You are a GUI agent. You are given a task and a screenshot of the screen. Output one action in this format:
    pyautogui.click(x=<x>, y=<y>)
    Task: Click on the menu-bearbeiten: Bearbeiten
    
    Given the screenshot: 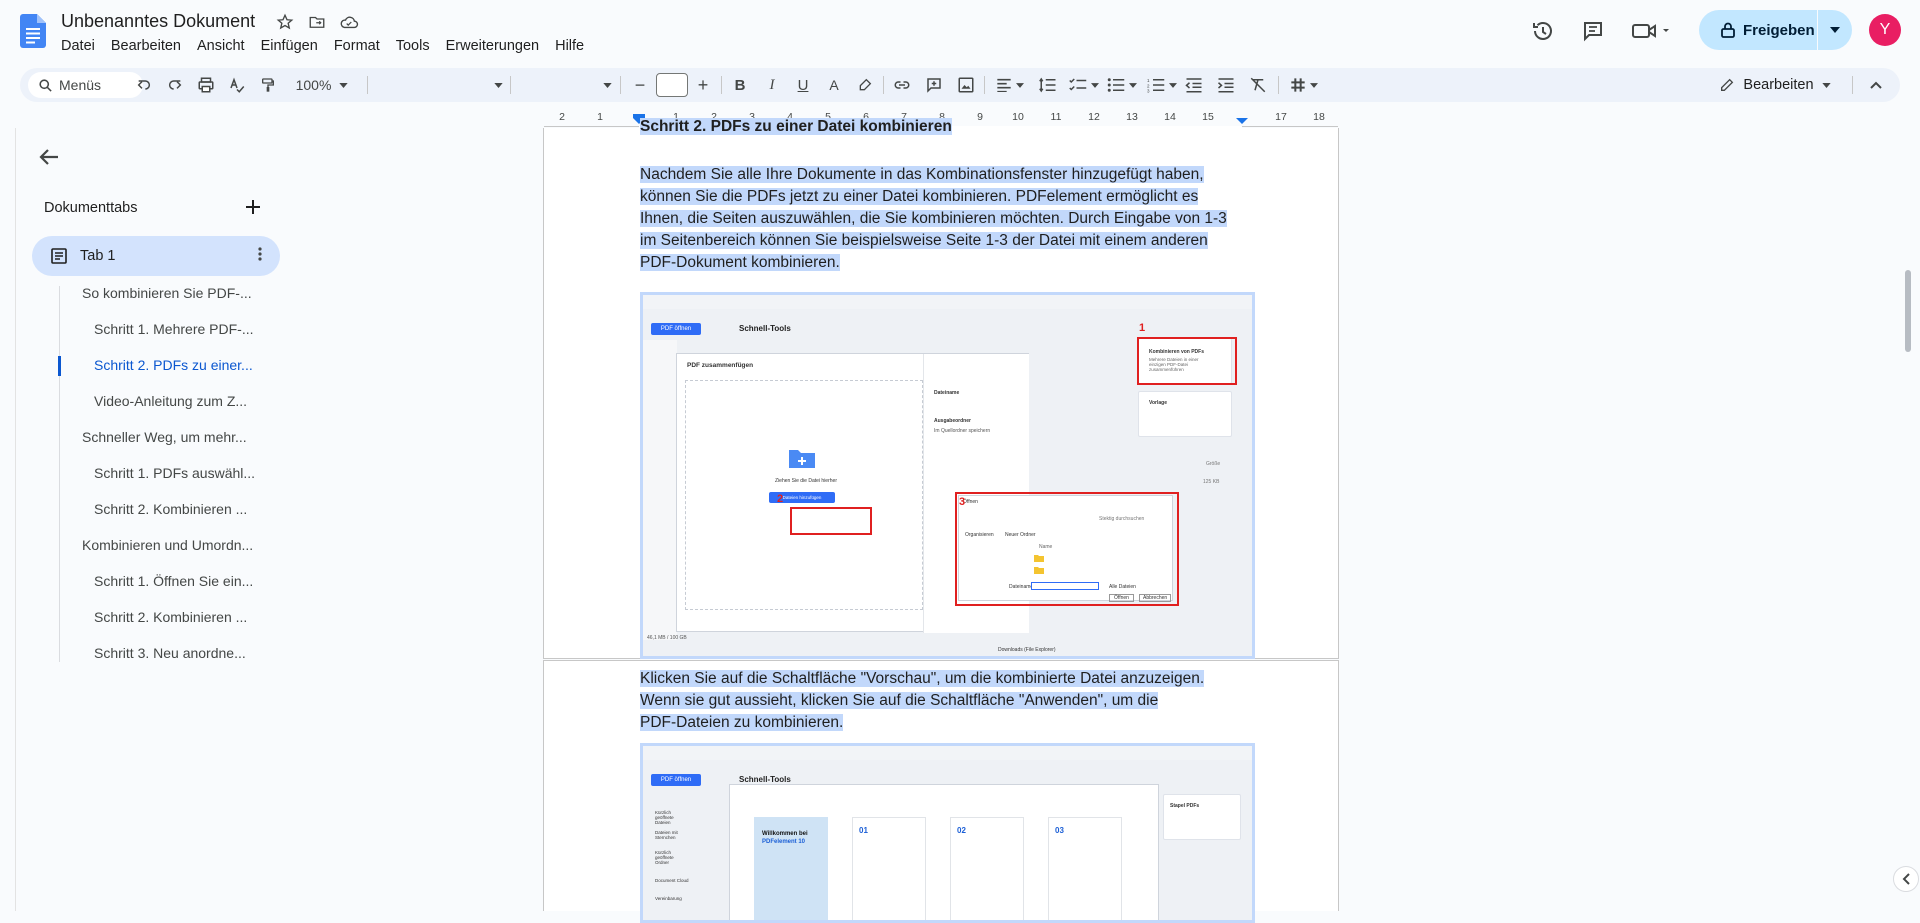 What is the action you would take?
    pyautogui.click(x=146, y=46)
    